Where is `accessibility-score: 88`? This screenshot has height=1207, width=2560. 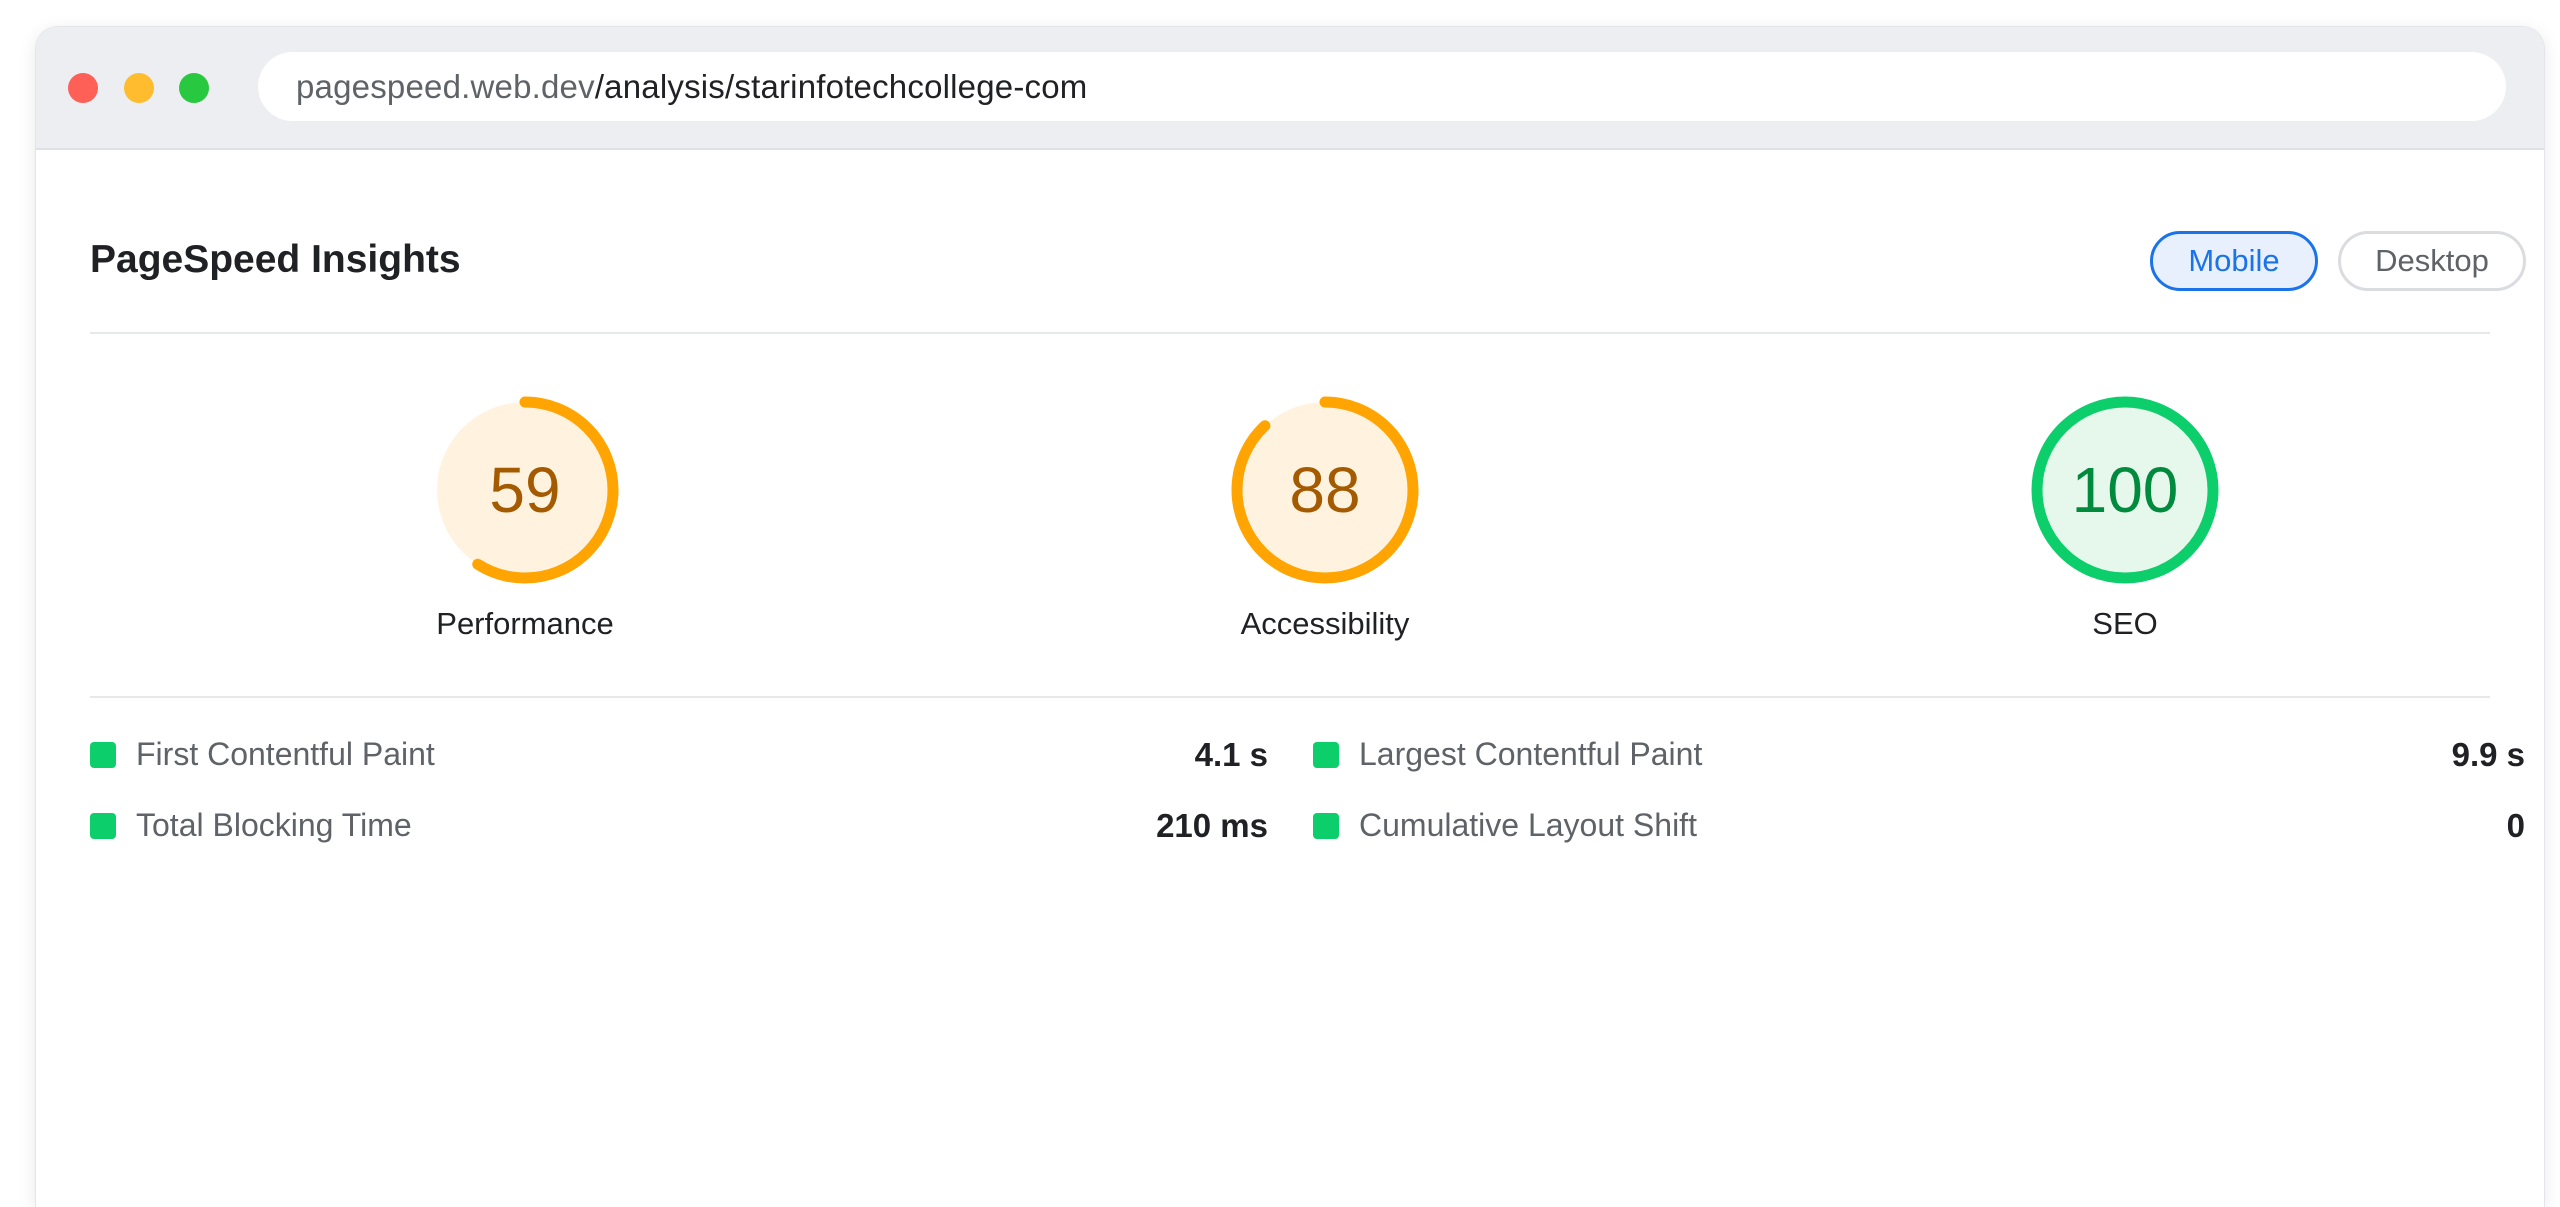
accessibility-score: 88 is located at coordinates (1324, 490).